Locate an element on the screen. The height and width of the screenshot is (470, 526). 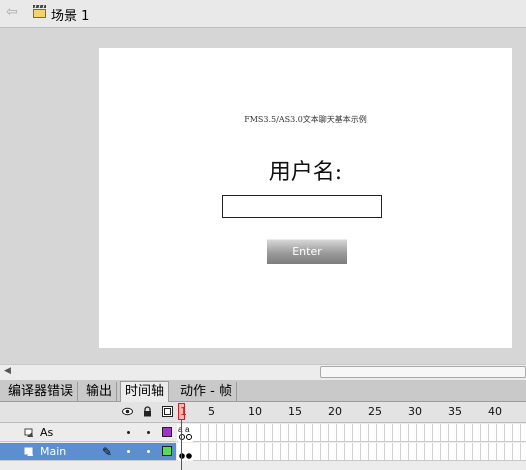
ruler-tick: 5 is located at coordinates (211, 411).